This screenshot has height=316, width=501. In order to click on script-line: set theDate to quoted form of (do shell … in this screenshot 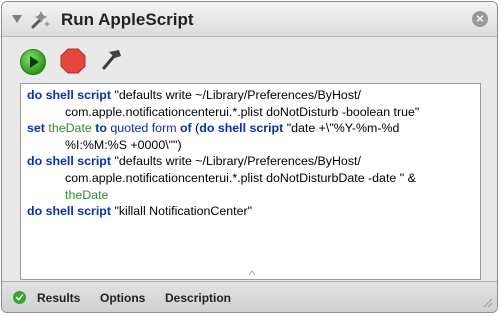, I will do `click(250, 128)`.